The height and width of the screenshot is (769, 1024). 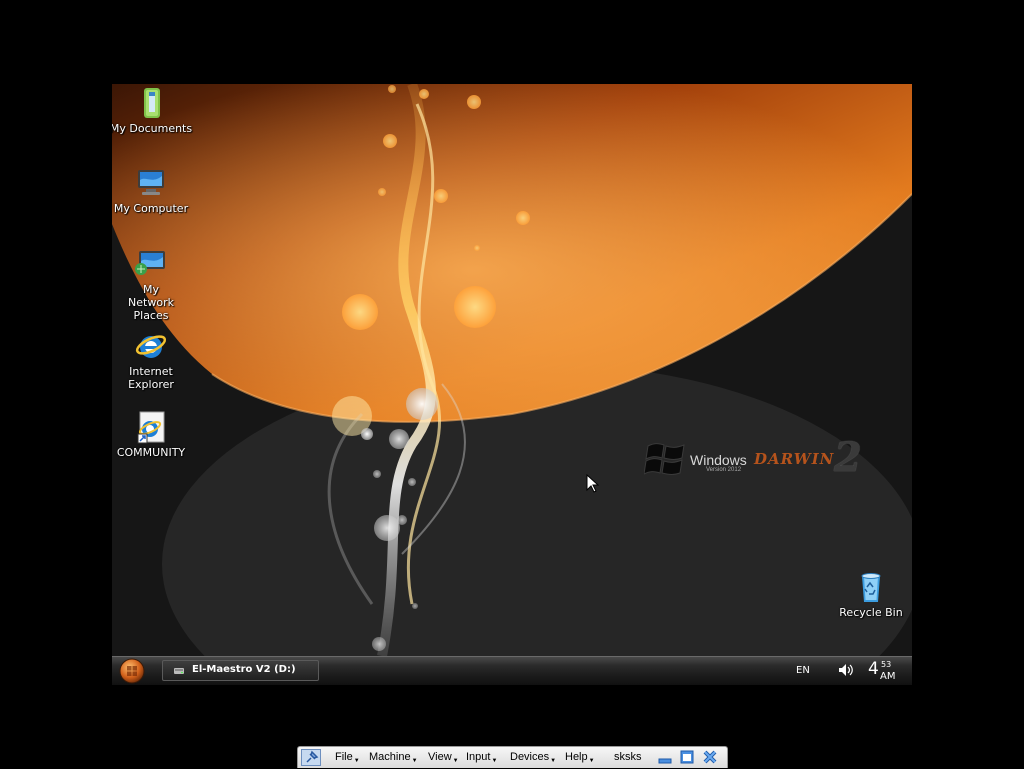 I want to click on pin-icon, so click(x=312, y=756).